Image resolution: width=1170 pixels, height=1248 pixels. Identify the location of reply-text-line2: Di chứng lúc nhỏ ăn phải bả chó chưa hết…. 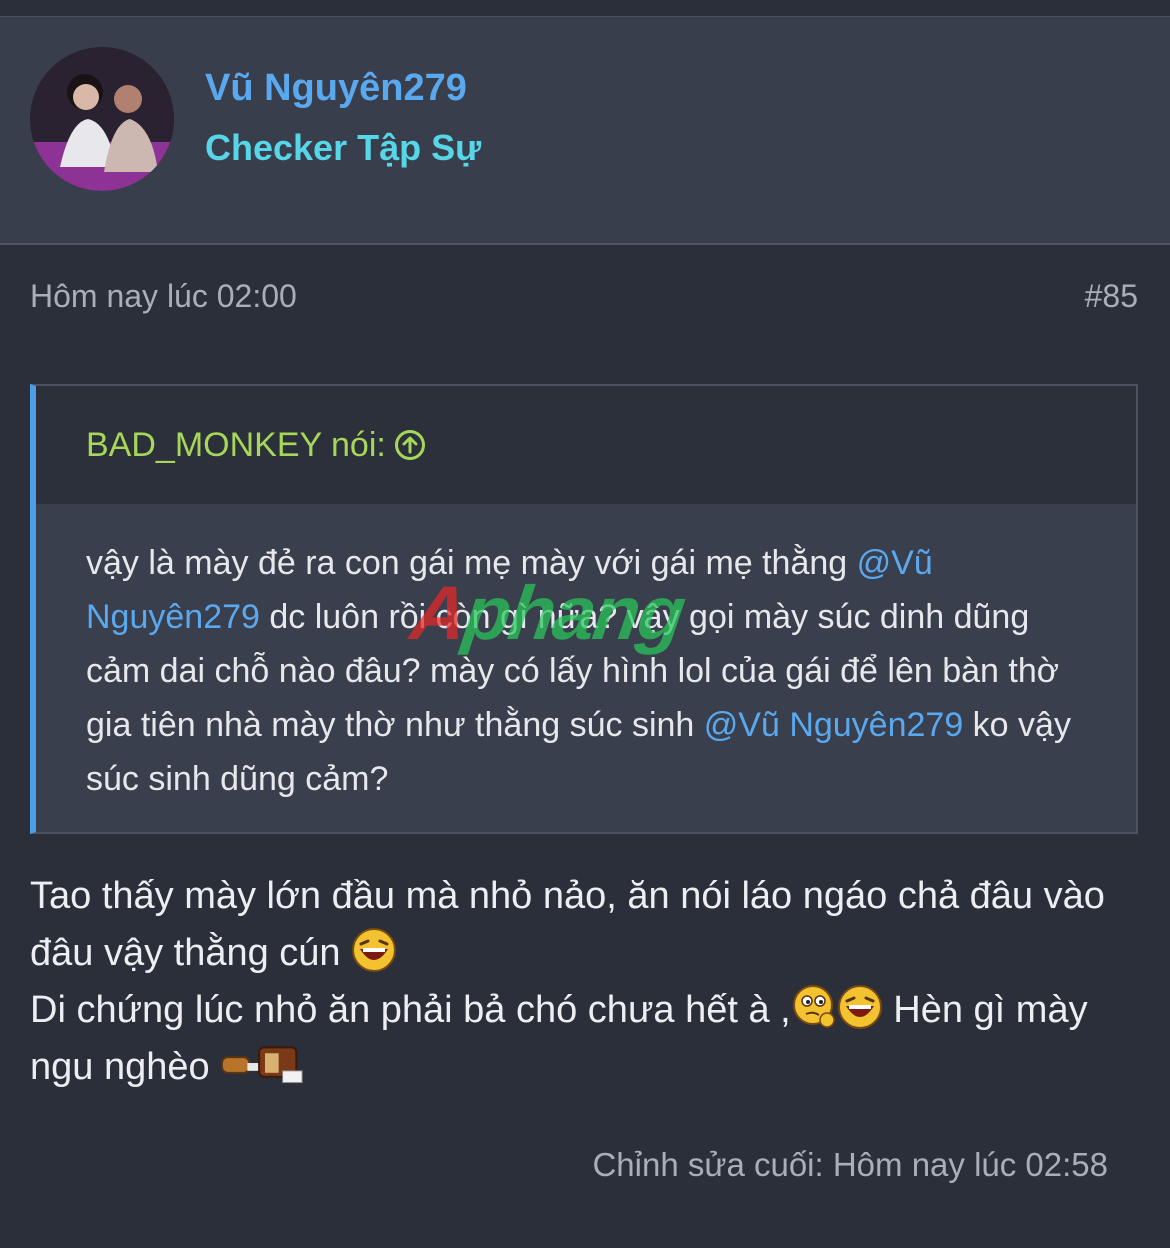
(410, 1010).